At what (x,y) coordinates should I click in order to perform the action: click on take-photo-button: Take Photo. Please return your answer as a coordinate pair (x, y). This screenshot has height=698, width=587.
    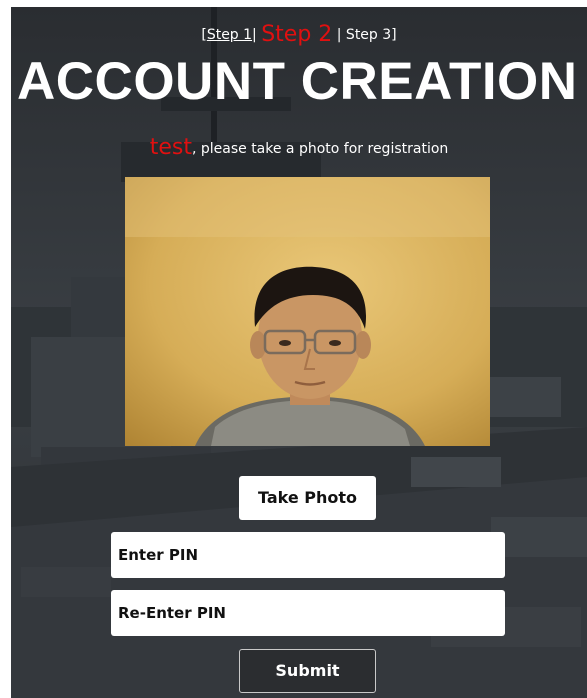
    Looking at the image, I should click on (307, 498).